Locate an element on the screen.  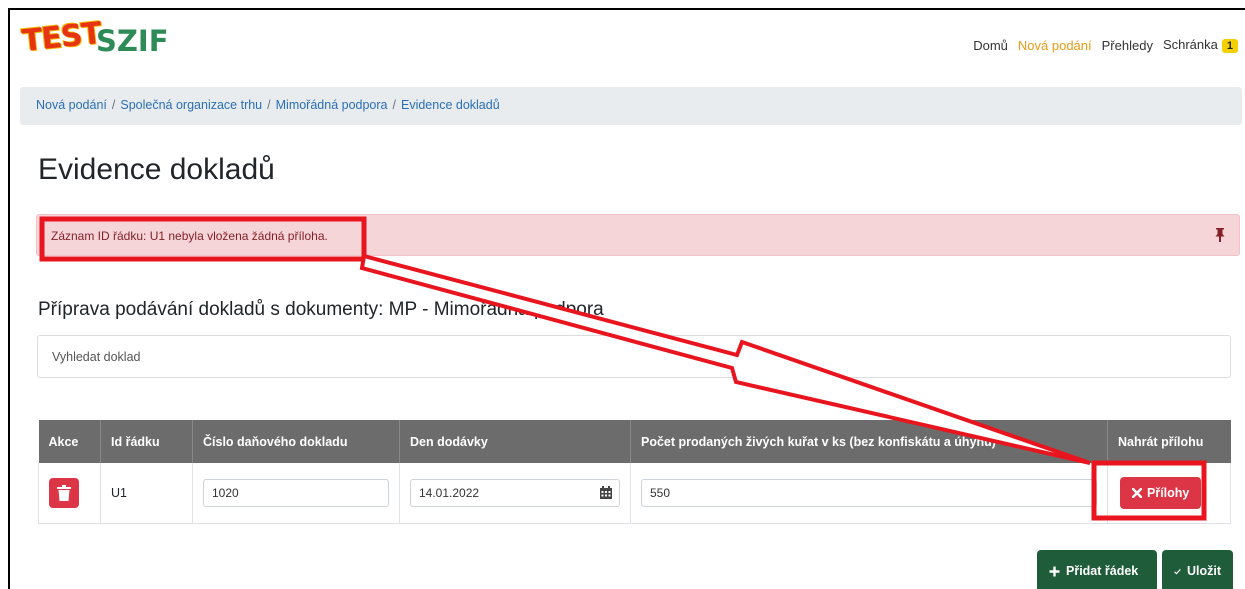
attachments-button: Přílohy is located at coordinates (1161, 492).